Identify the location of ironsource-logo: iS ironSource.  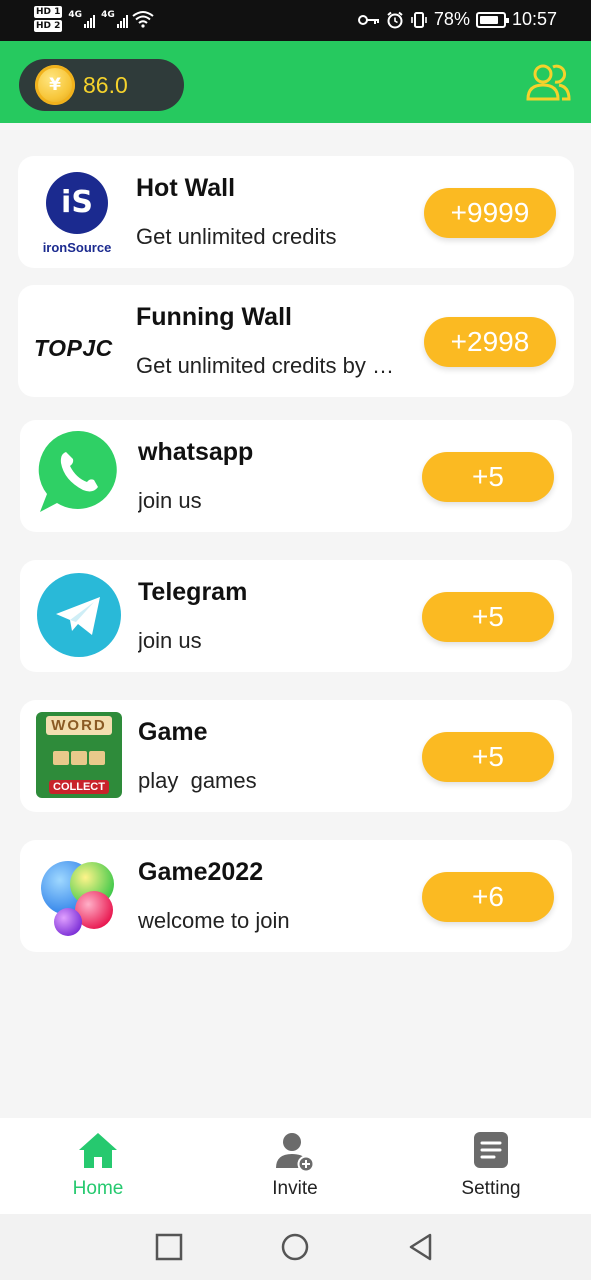
(77, 213).